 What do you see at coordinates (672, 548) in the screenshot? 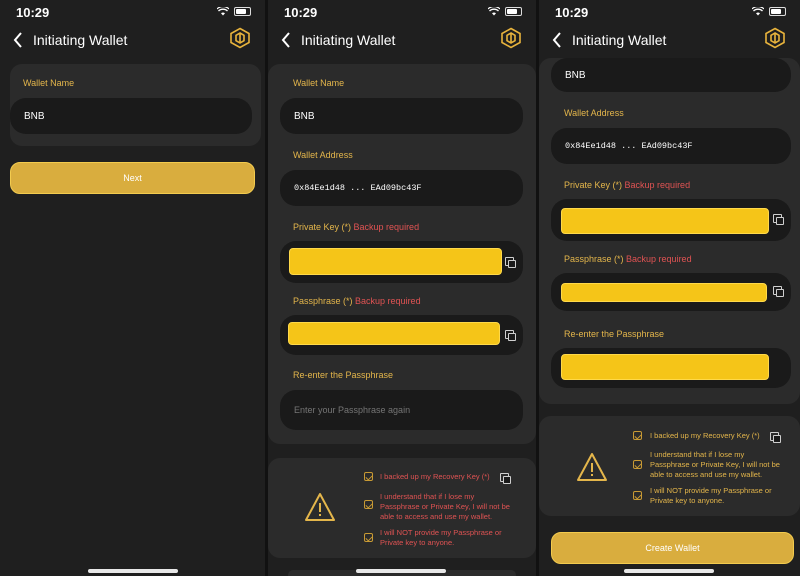
I see `create-wallet-button: Create Wallet` at bounding box center [672, 548].